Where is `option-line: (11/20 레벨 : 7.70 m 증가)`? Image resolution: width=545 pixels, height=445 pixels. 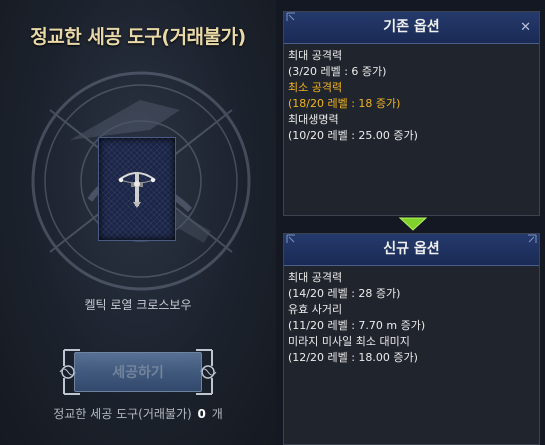
option-line: (11/20 레벨 : 7.70 m 증가) is located at coordinates (357, 325).